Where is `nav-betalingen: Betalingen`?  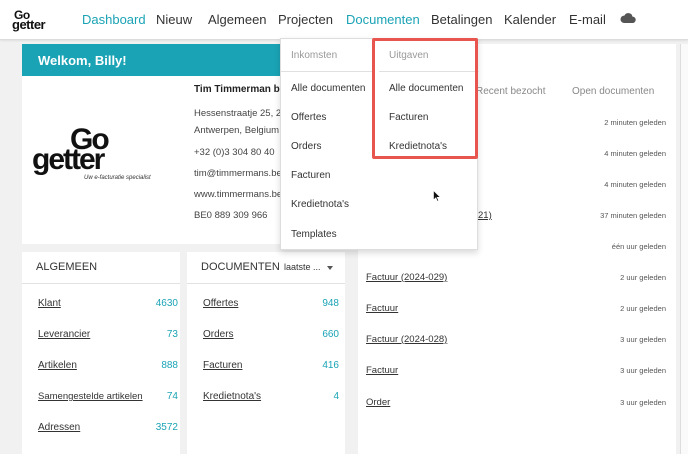
nav-betalingen: Betalingen is located at coordinates (461, 19).